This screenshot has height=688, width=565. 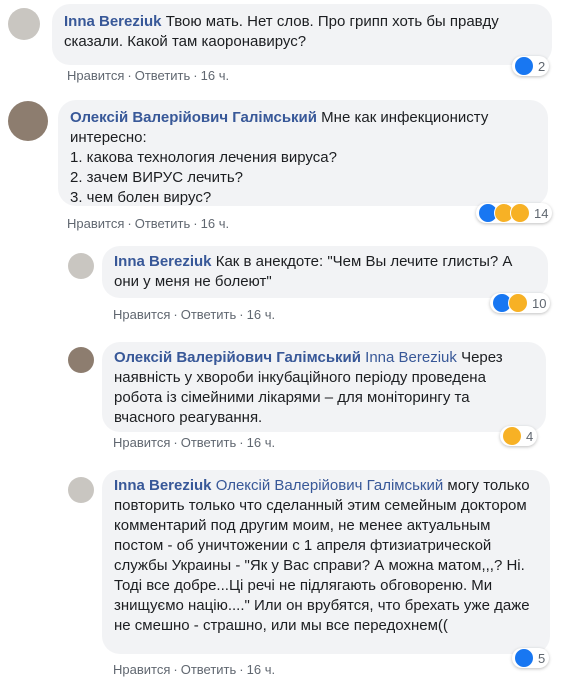 I want to click on reaction-count: 2, so click(x=542, y=66).